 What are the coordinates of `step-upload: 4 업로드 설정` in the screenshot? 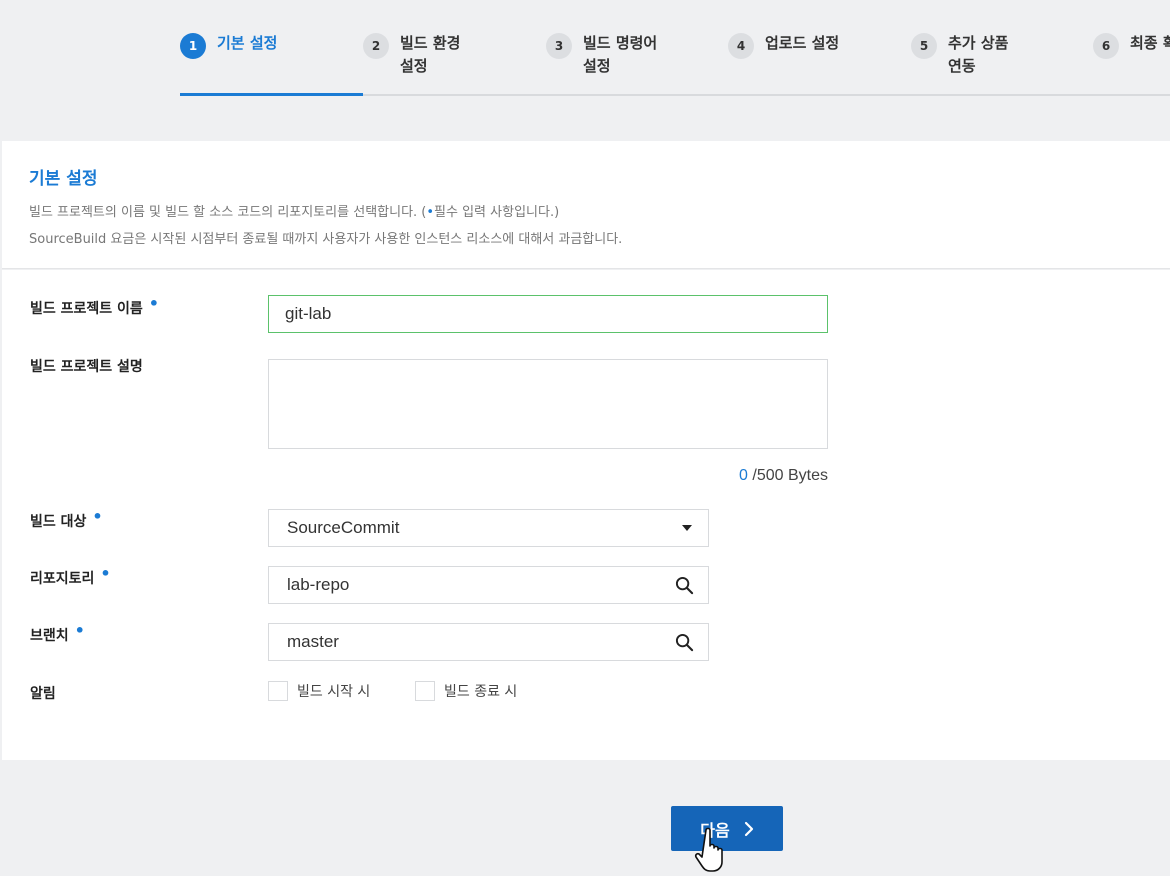 It's located at (783, 46).